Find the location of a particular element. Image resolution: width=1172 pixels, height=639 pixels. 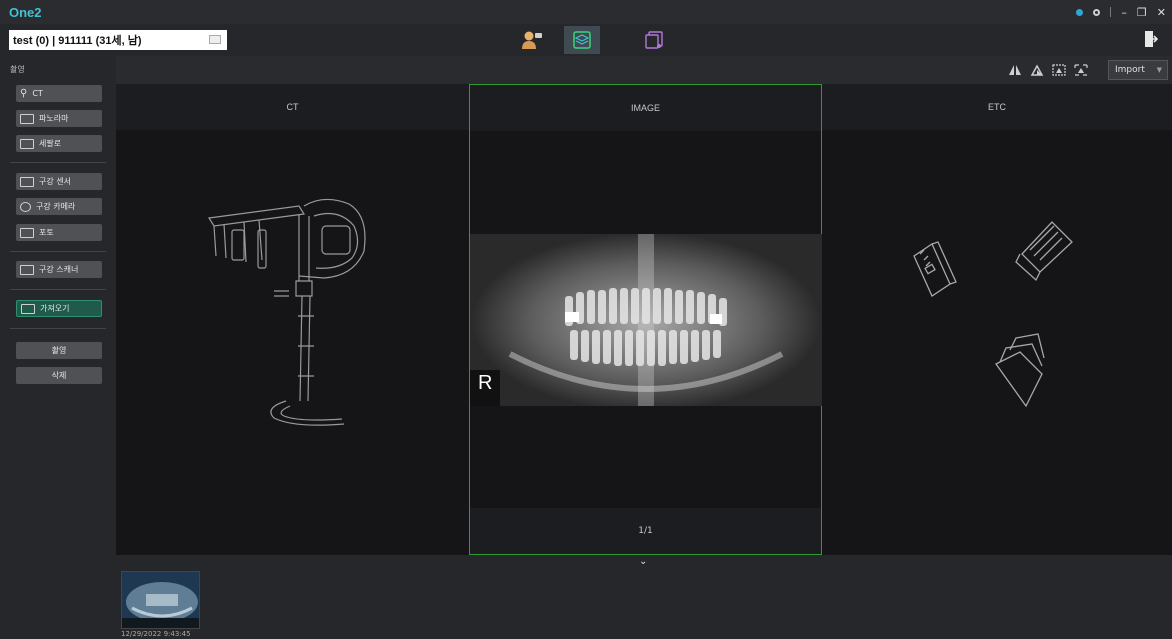

import-dropdown: Import ▼ is located at coordinates (1138, 70).